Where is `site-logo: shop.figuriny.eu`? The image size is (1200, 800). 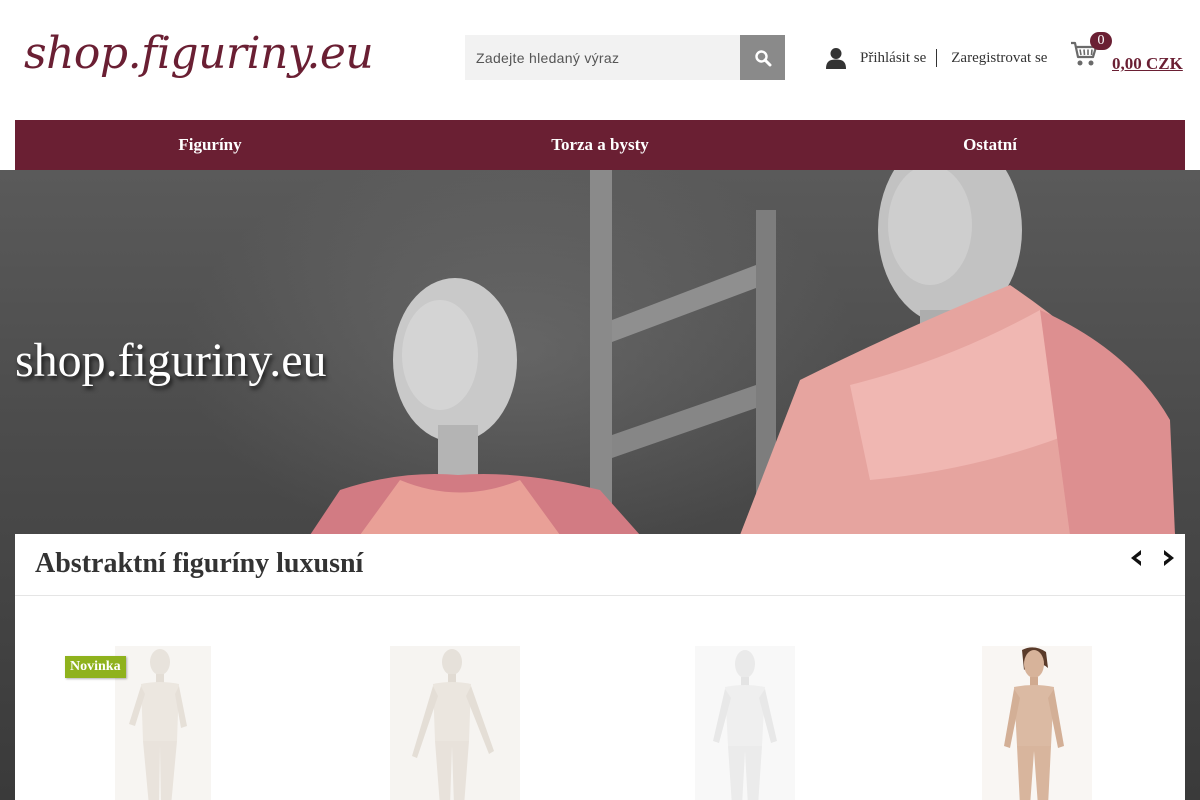 site-logo: shop.figuriny.eu is located at coordinates (199, 53).